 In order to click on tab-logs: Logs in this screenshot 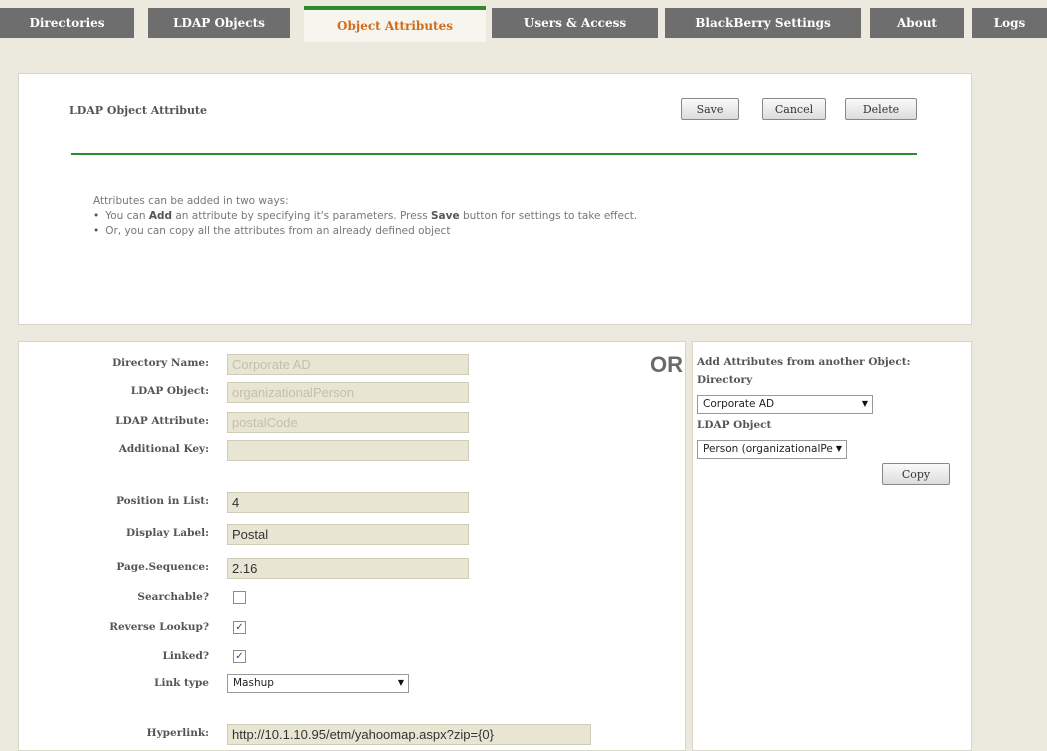, I will do `click(1009, 23)`.